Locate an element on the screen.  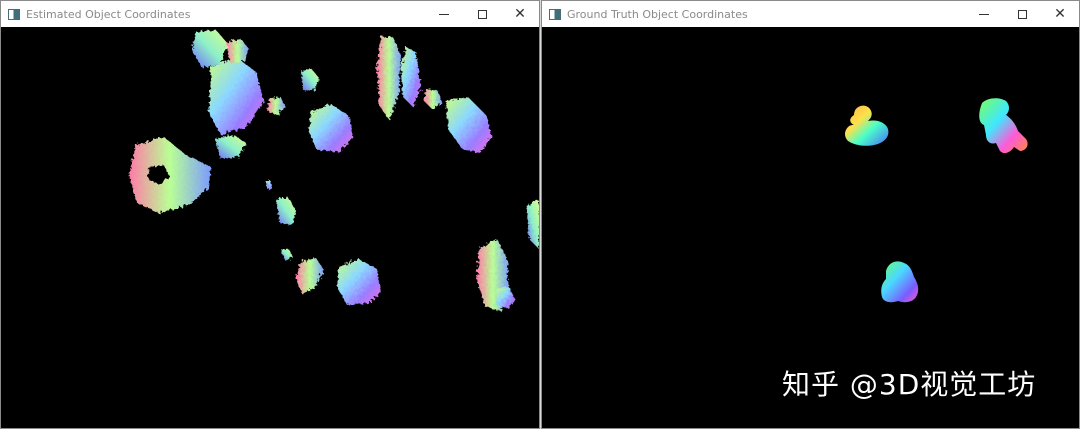
titlebar: Ground Truth Object Coordinates ✕ is located at coordinates (810, 14).